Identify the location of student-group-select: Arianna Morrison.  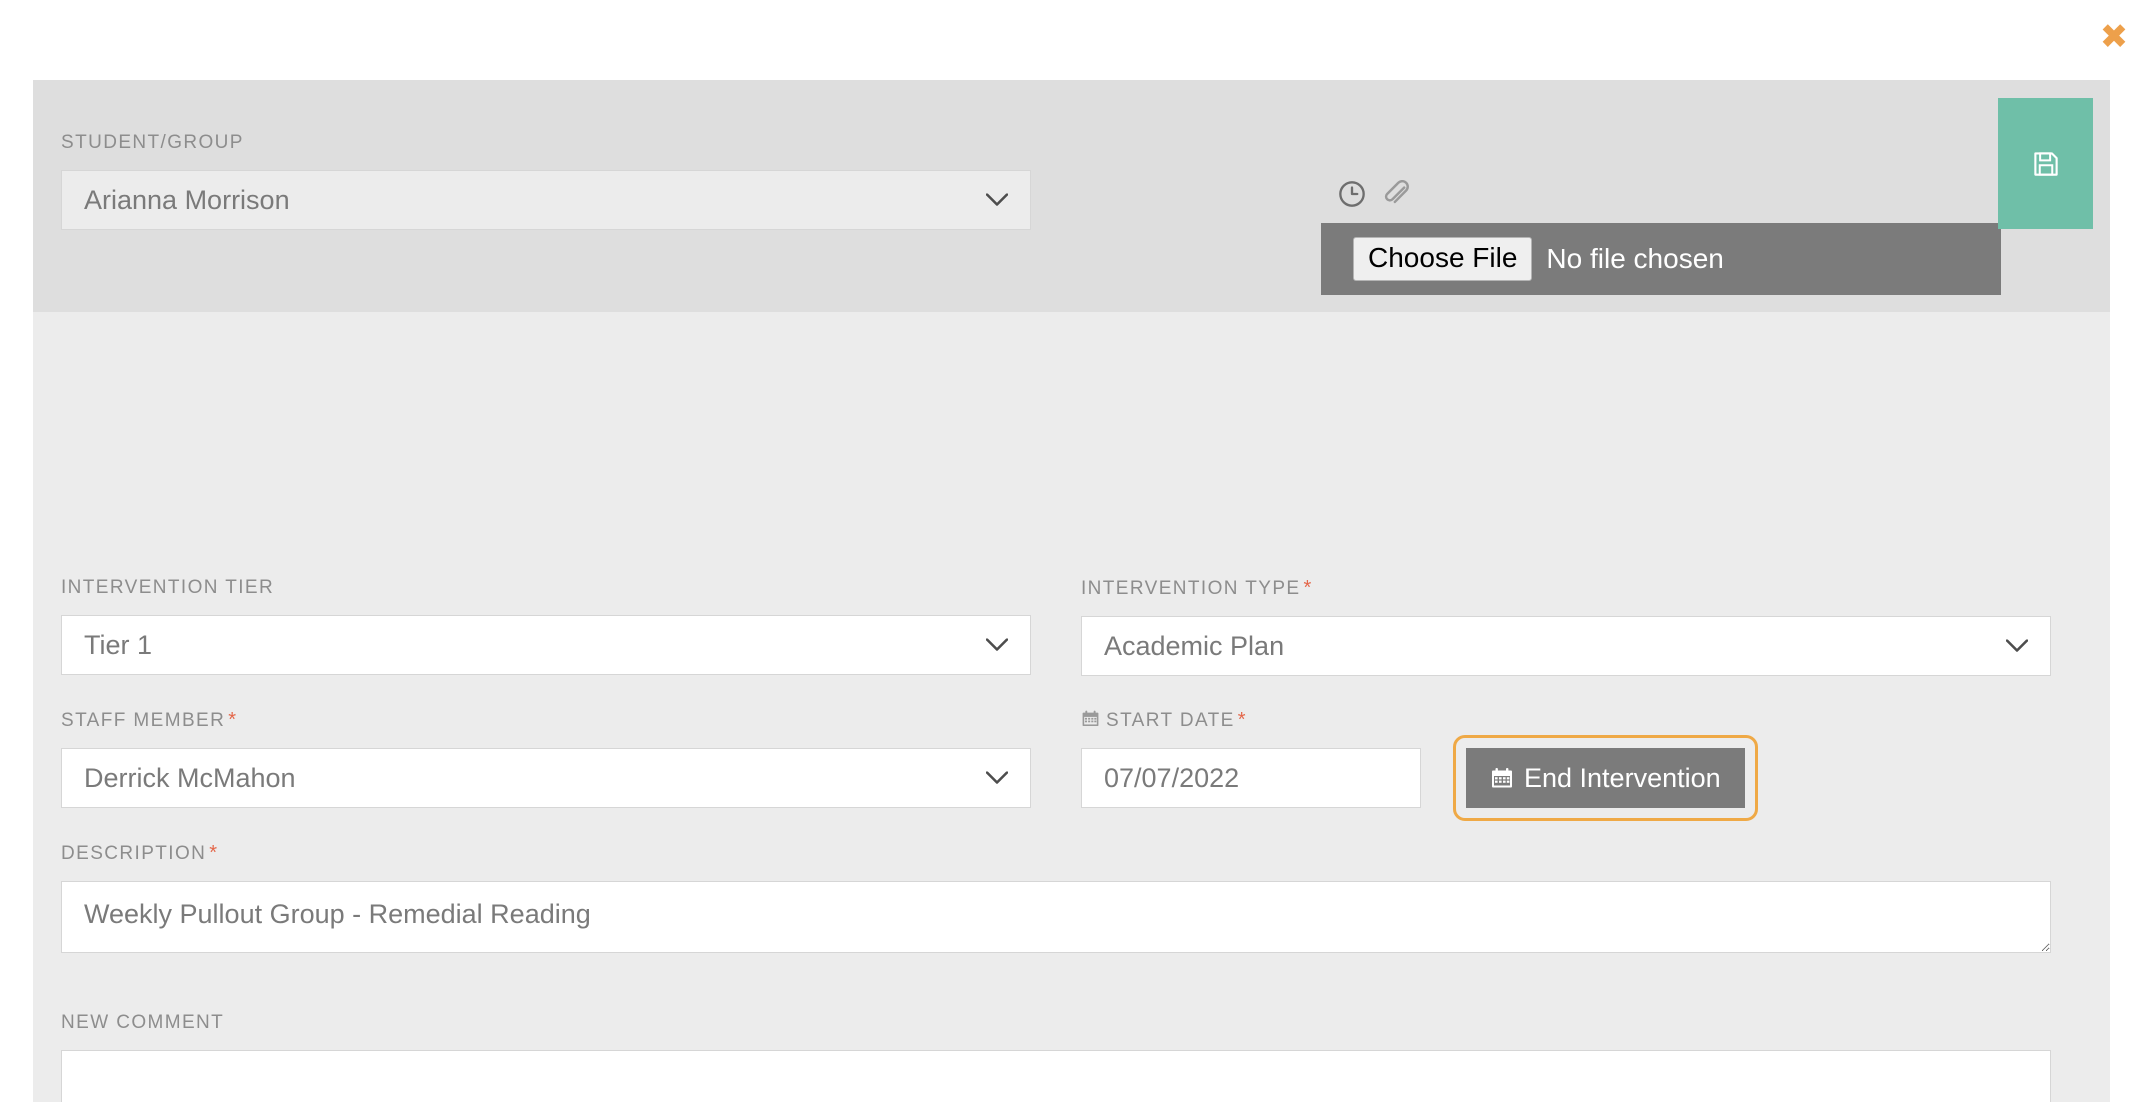
(546, 200).